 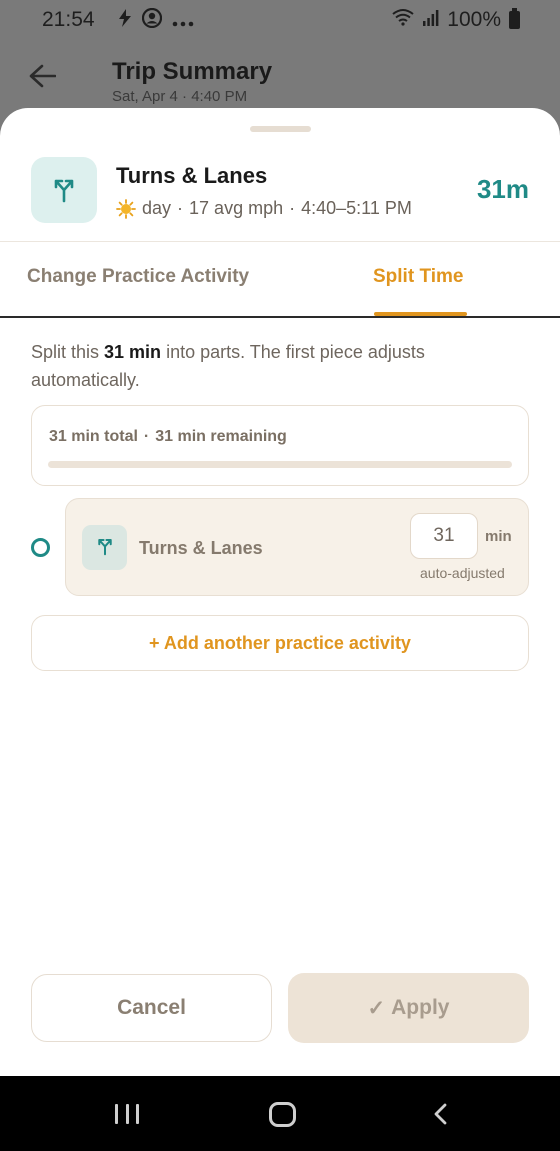 What do you see at coordinates (441, 1114) in the screenshot?
I see `nav-back-icon` at bounding box center [441, 1114].